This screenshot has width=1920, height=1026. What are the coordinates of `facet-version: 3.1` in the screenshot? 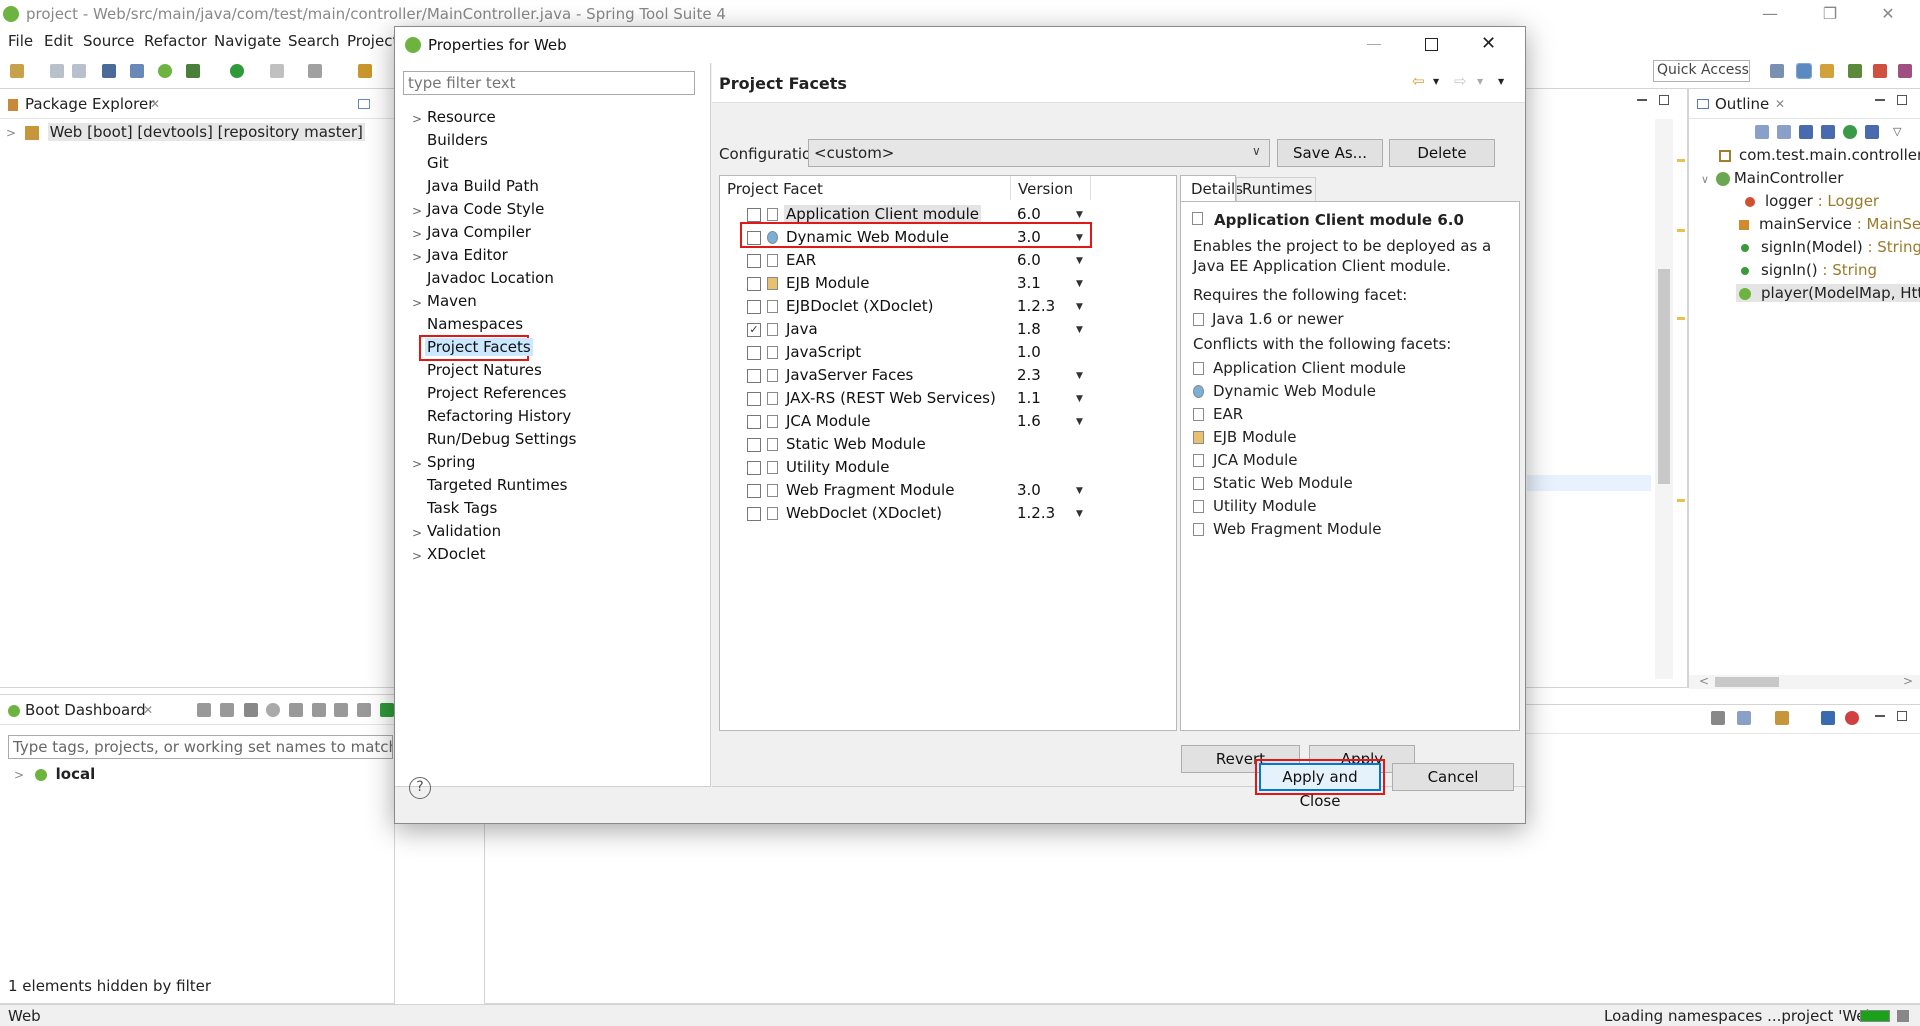 It's located at (1029, 283).